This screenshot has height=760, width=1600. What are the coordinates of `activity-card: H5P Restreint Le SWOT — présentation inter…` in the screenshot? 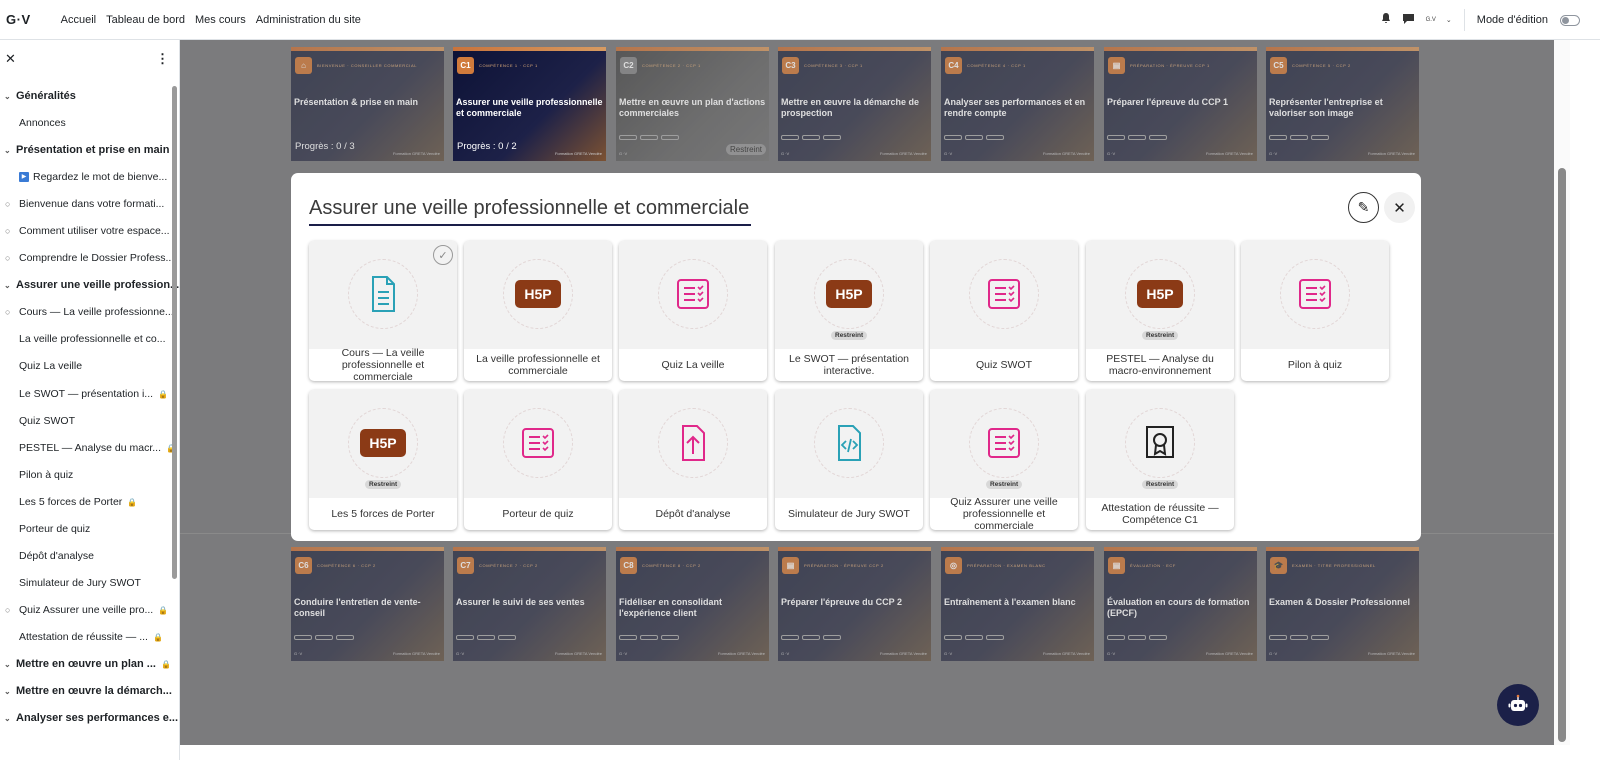 It's located at (849, 311).